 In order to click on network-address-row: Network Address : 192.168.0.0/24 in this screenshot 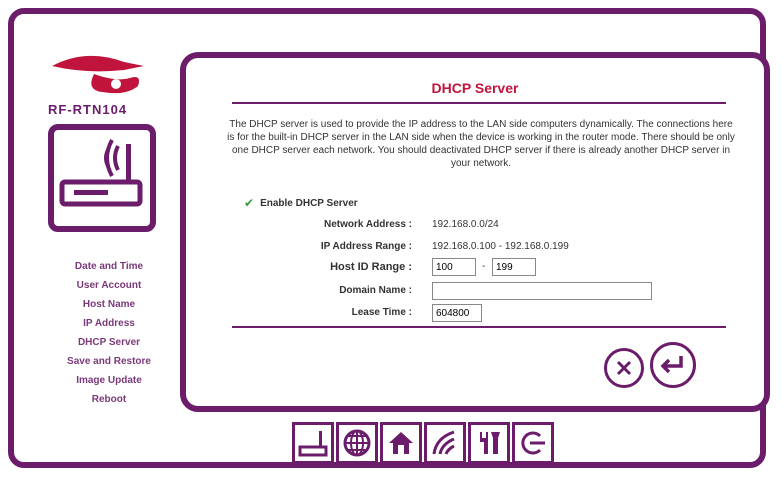, I will do `click(475, 226)`.